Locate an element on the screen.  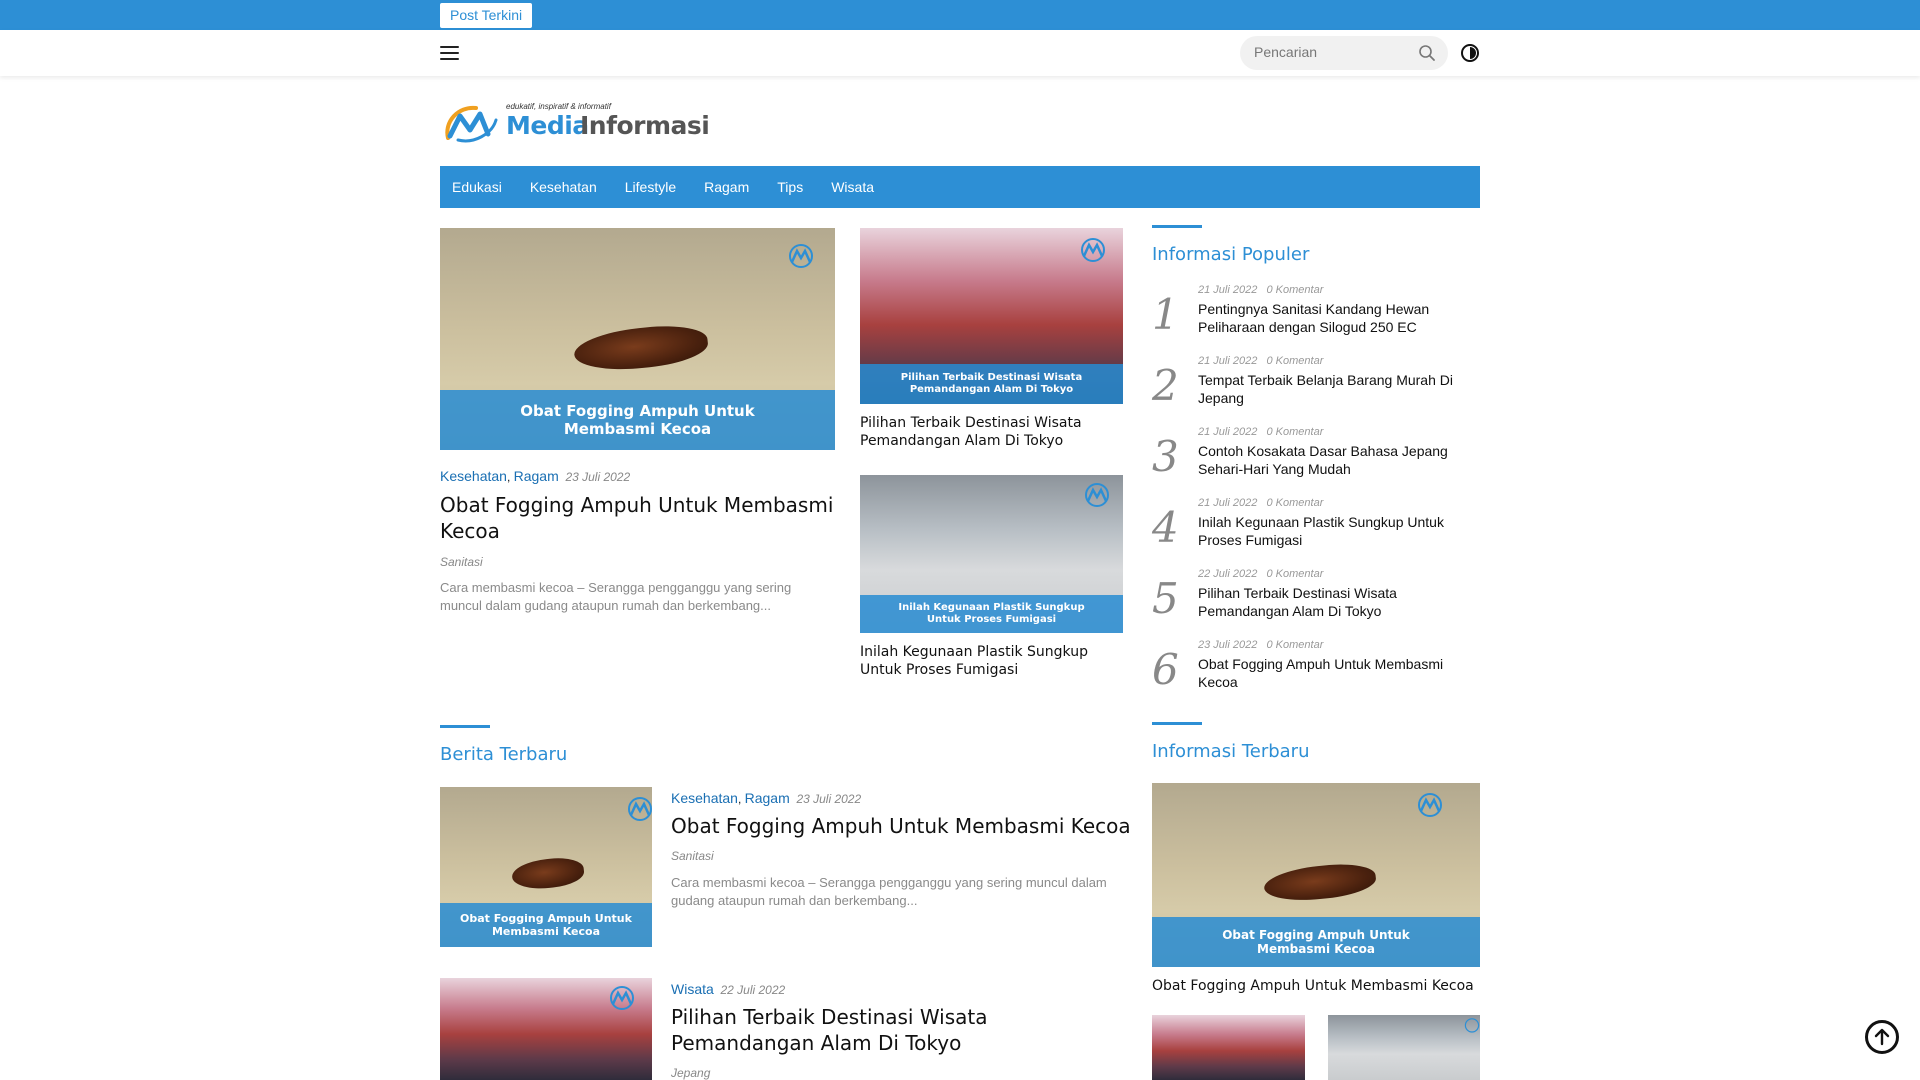
berita-meta: Wisata 22 Juli 2022 is located at coordinates (728, 989).